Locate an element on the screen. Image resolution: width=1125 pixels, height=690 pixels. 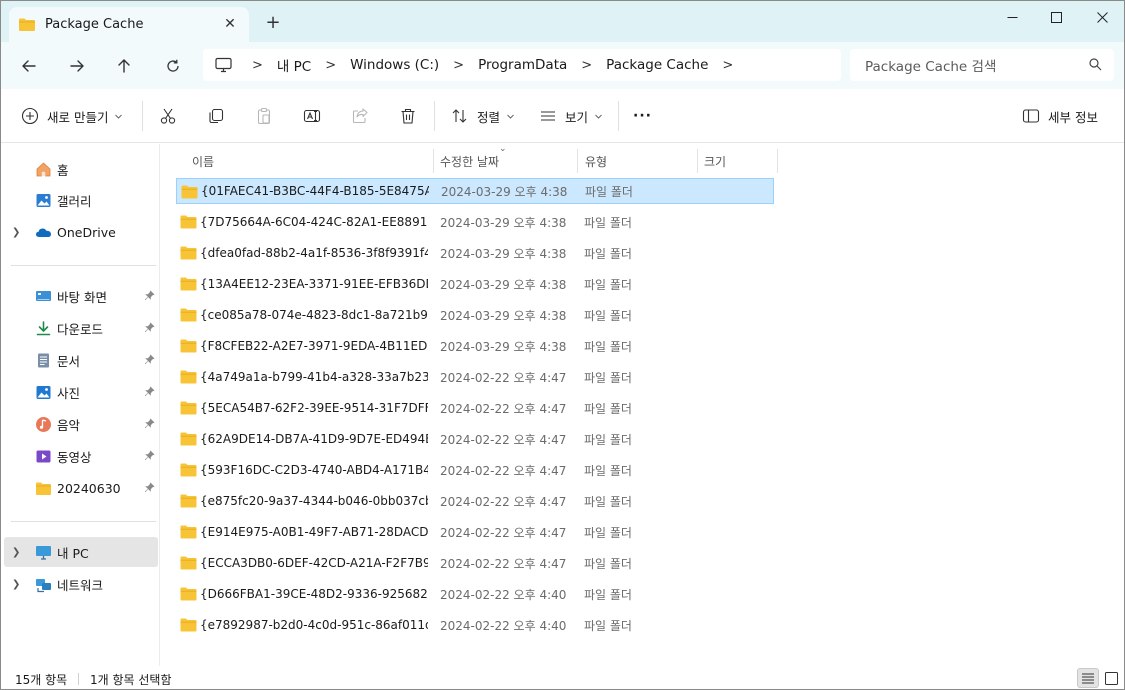
share-button is located at coordinates (360, 116).